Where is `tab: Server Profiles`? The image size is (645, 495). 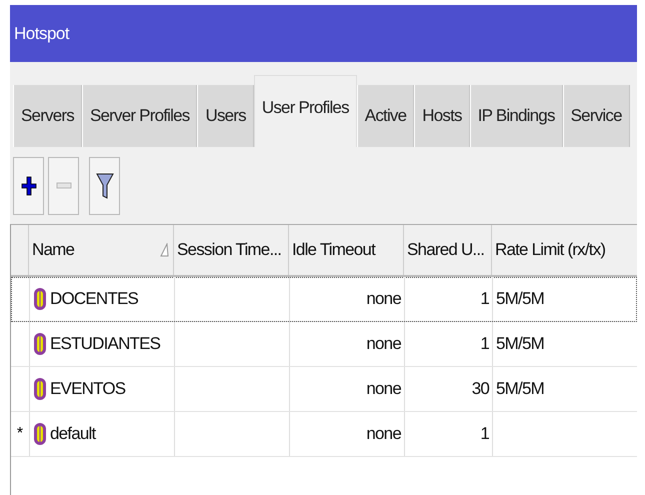 tab: Server Profiles is located at coordinates (140, 116).